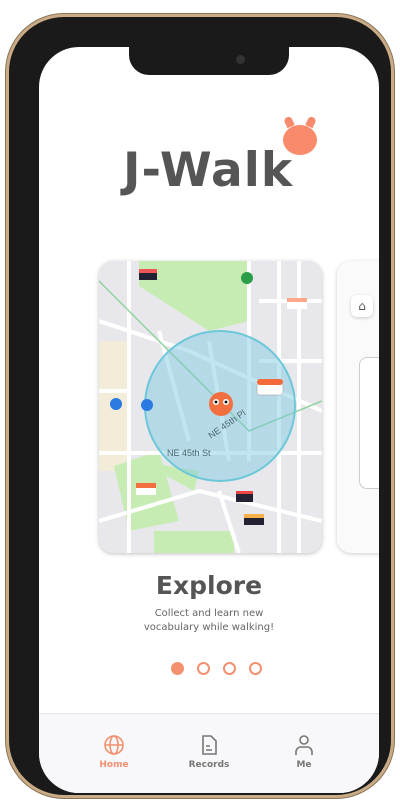  I want to click on feature-title: Explore, so click(209, 585).